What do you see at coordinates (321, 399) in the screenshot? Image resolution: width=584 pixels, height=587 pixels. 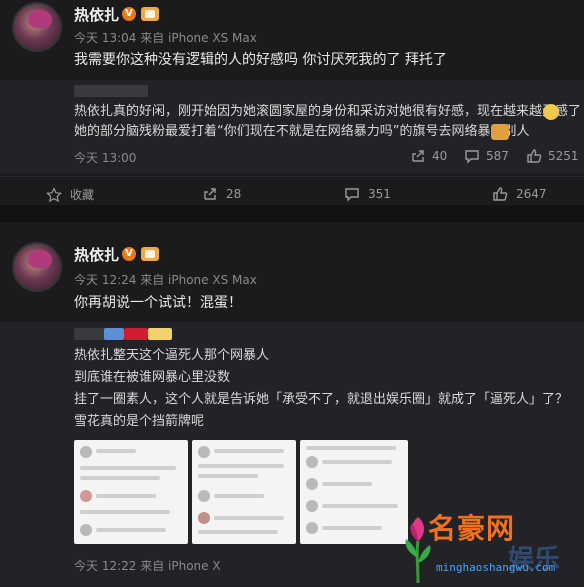 I see `repost-text-line: 挂了一圈素人，这个人就是告诉她「承受不了，就退出娱乐圈」就成了「逼死人」了？` at bounding box center [321, 399].